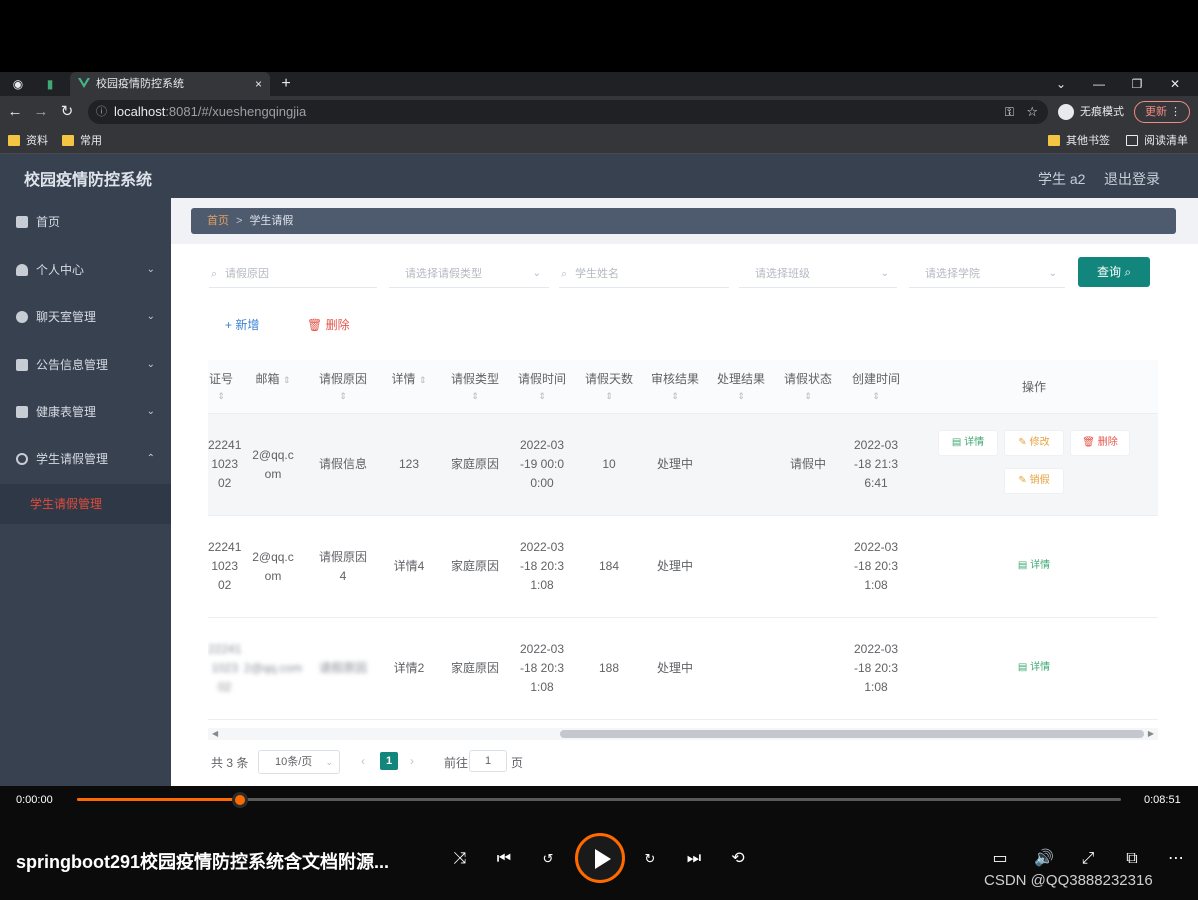  I want to click on forward-icon: →, so click(41, 112).